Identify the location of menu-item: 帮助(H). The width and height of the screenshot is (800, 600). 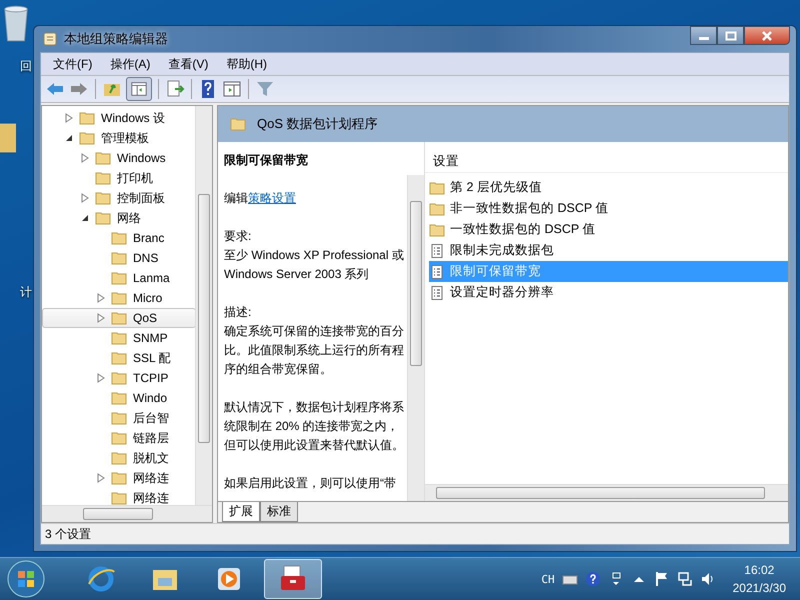
(246, 64).